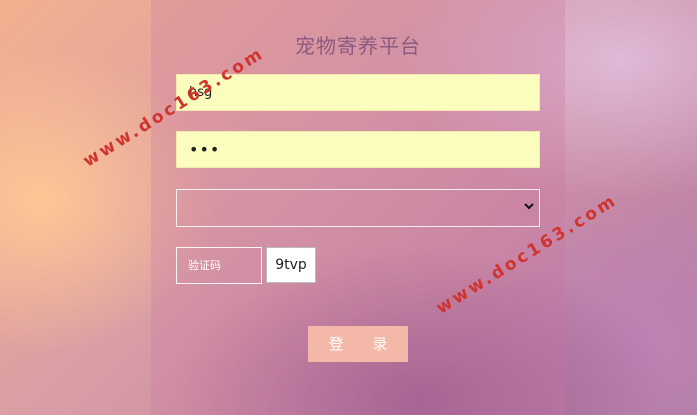  Describe the element at coordinates (358, 344) in the screenshot. I see `login-button: 登 录` at that location.